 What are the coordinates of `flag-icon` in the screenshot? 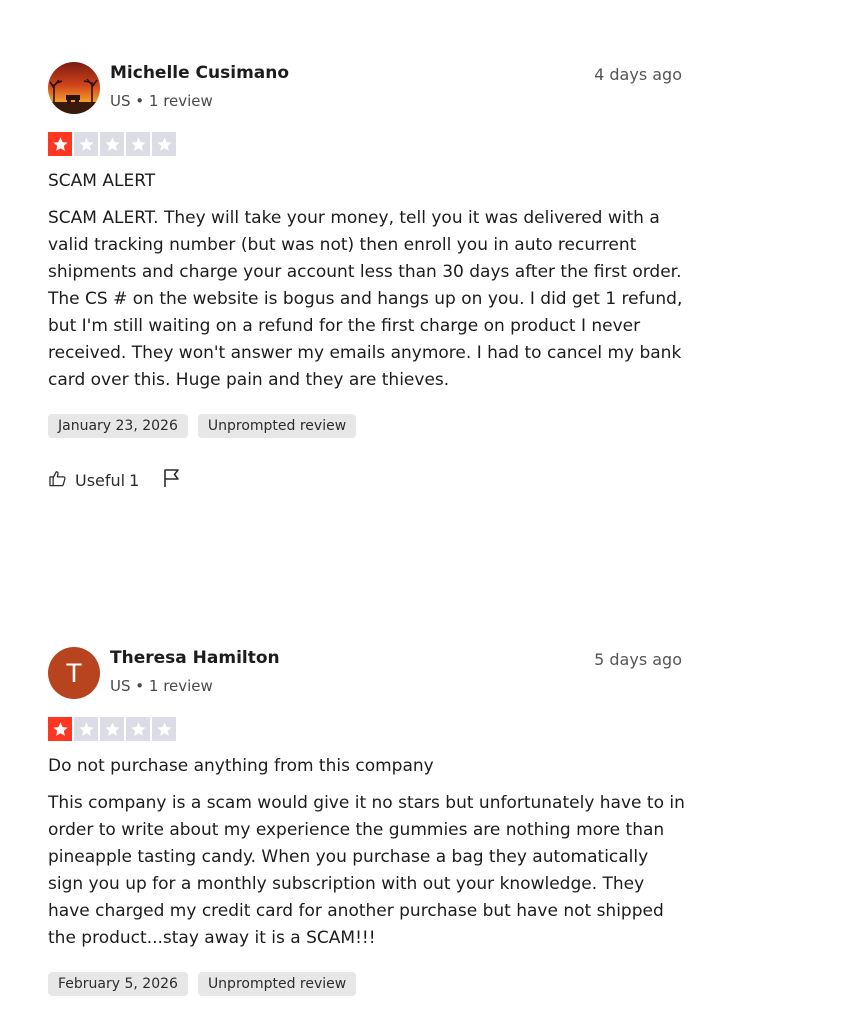 It's located at (172, 480).